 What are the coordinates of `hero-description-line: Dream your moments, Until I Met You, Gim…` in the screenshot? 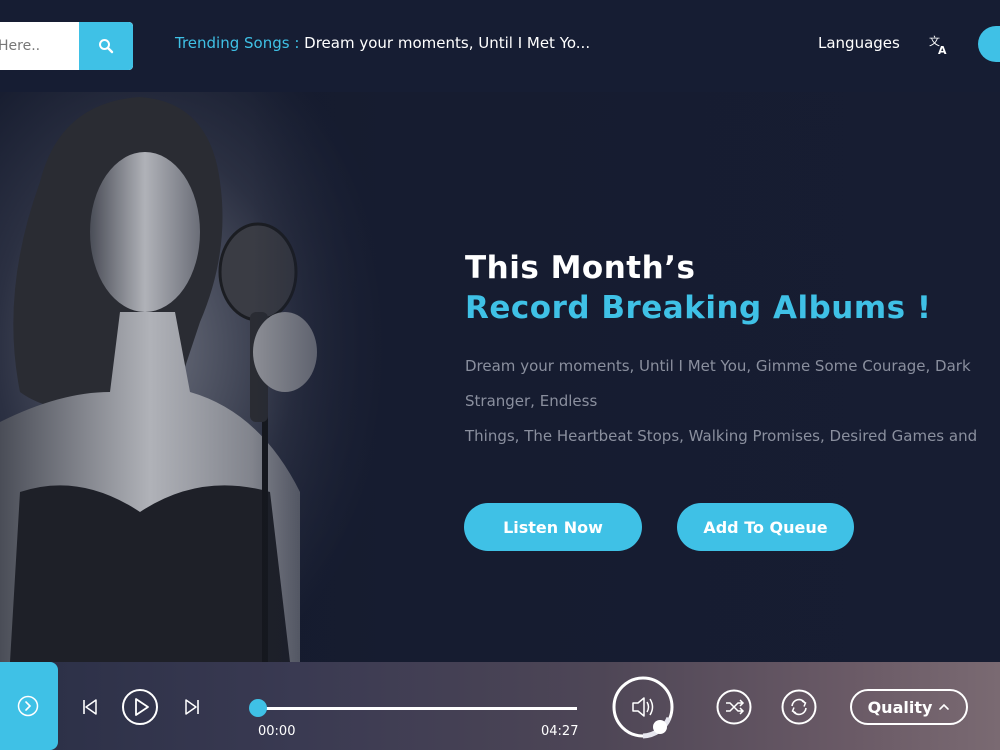 It's located at (718, 366).